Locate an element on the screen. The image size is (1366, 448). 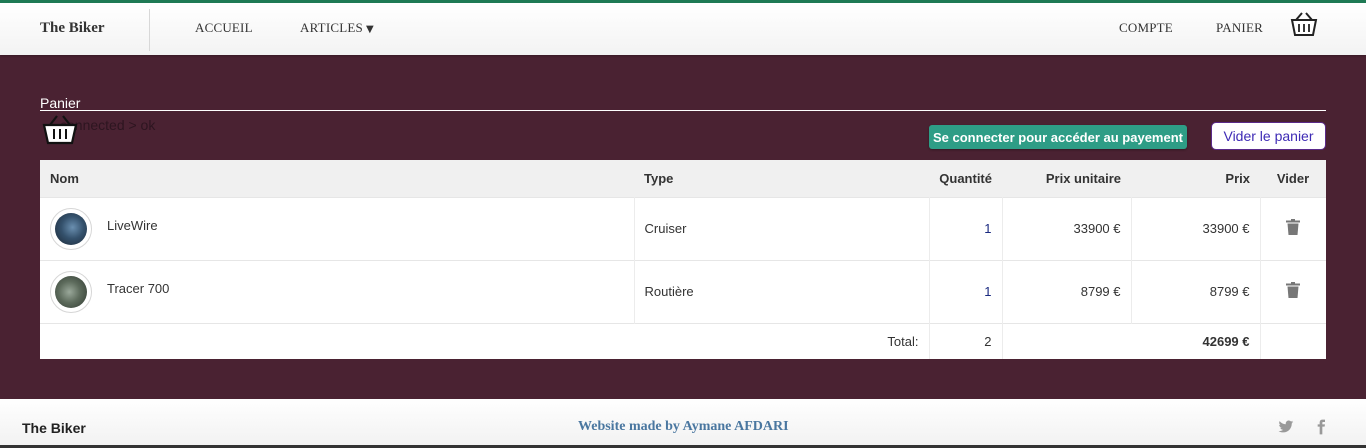
total-row: Total: 2 42699 € is located at coordinates (683, 341).